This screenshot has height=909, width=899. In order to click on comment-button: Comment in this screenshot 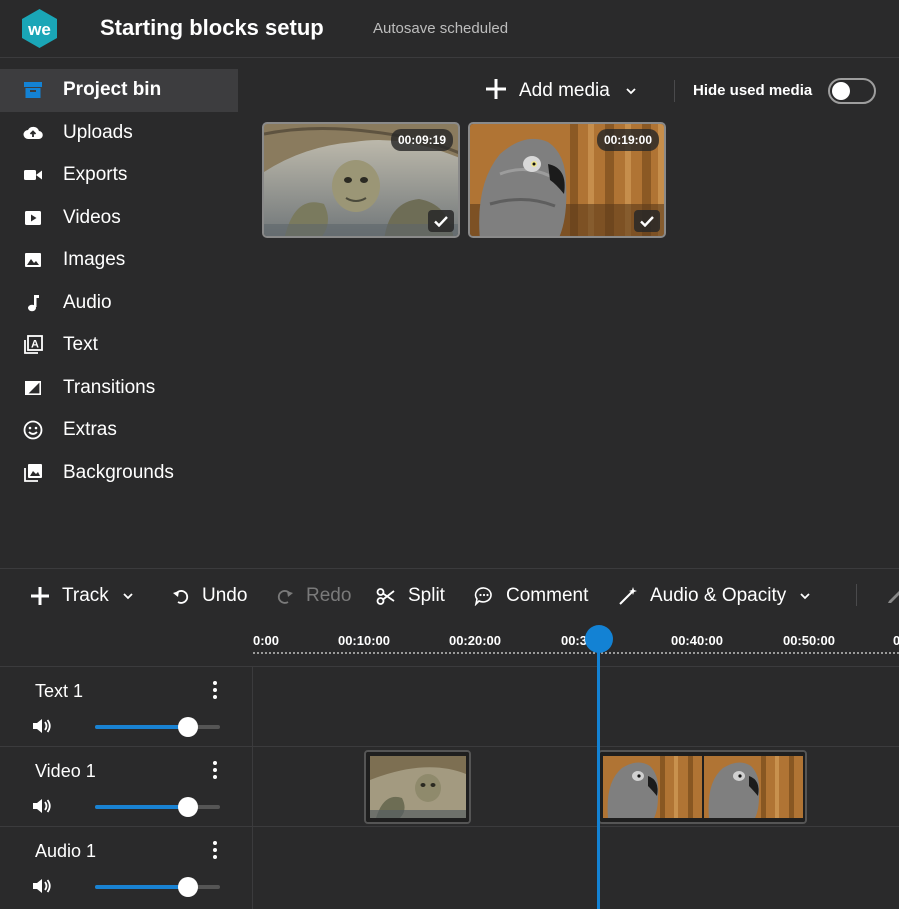, I will do `click(531, 596)`.